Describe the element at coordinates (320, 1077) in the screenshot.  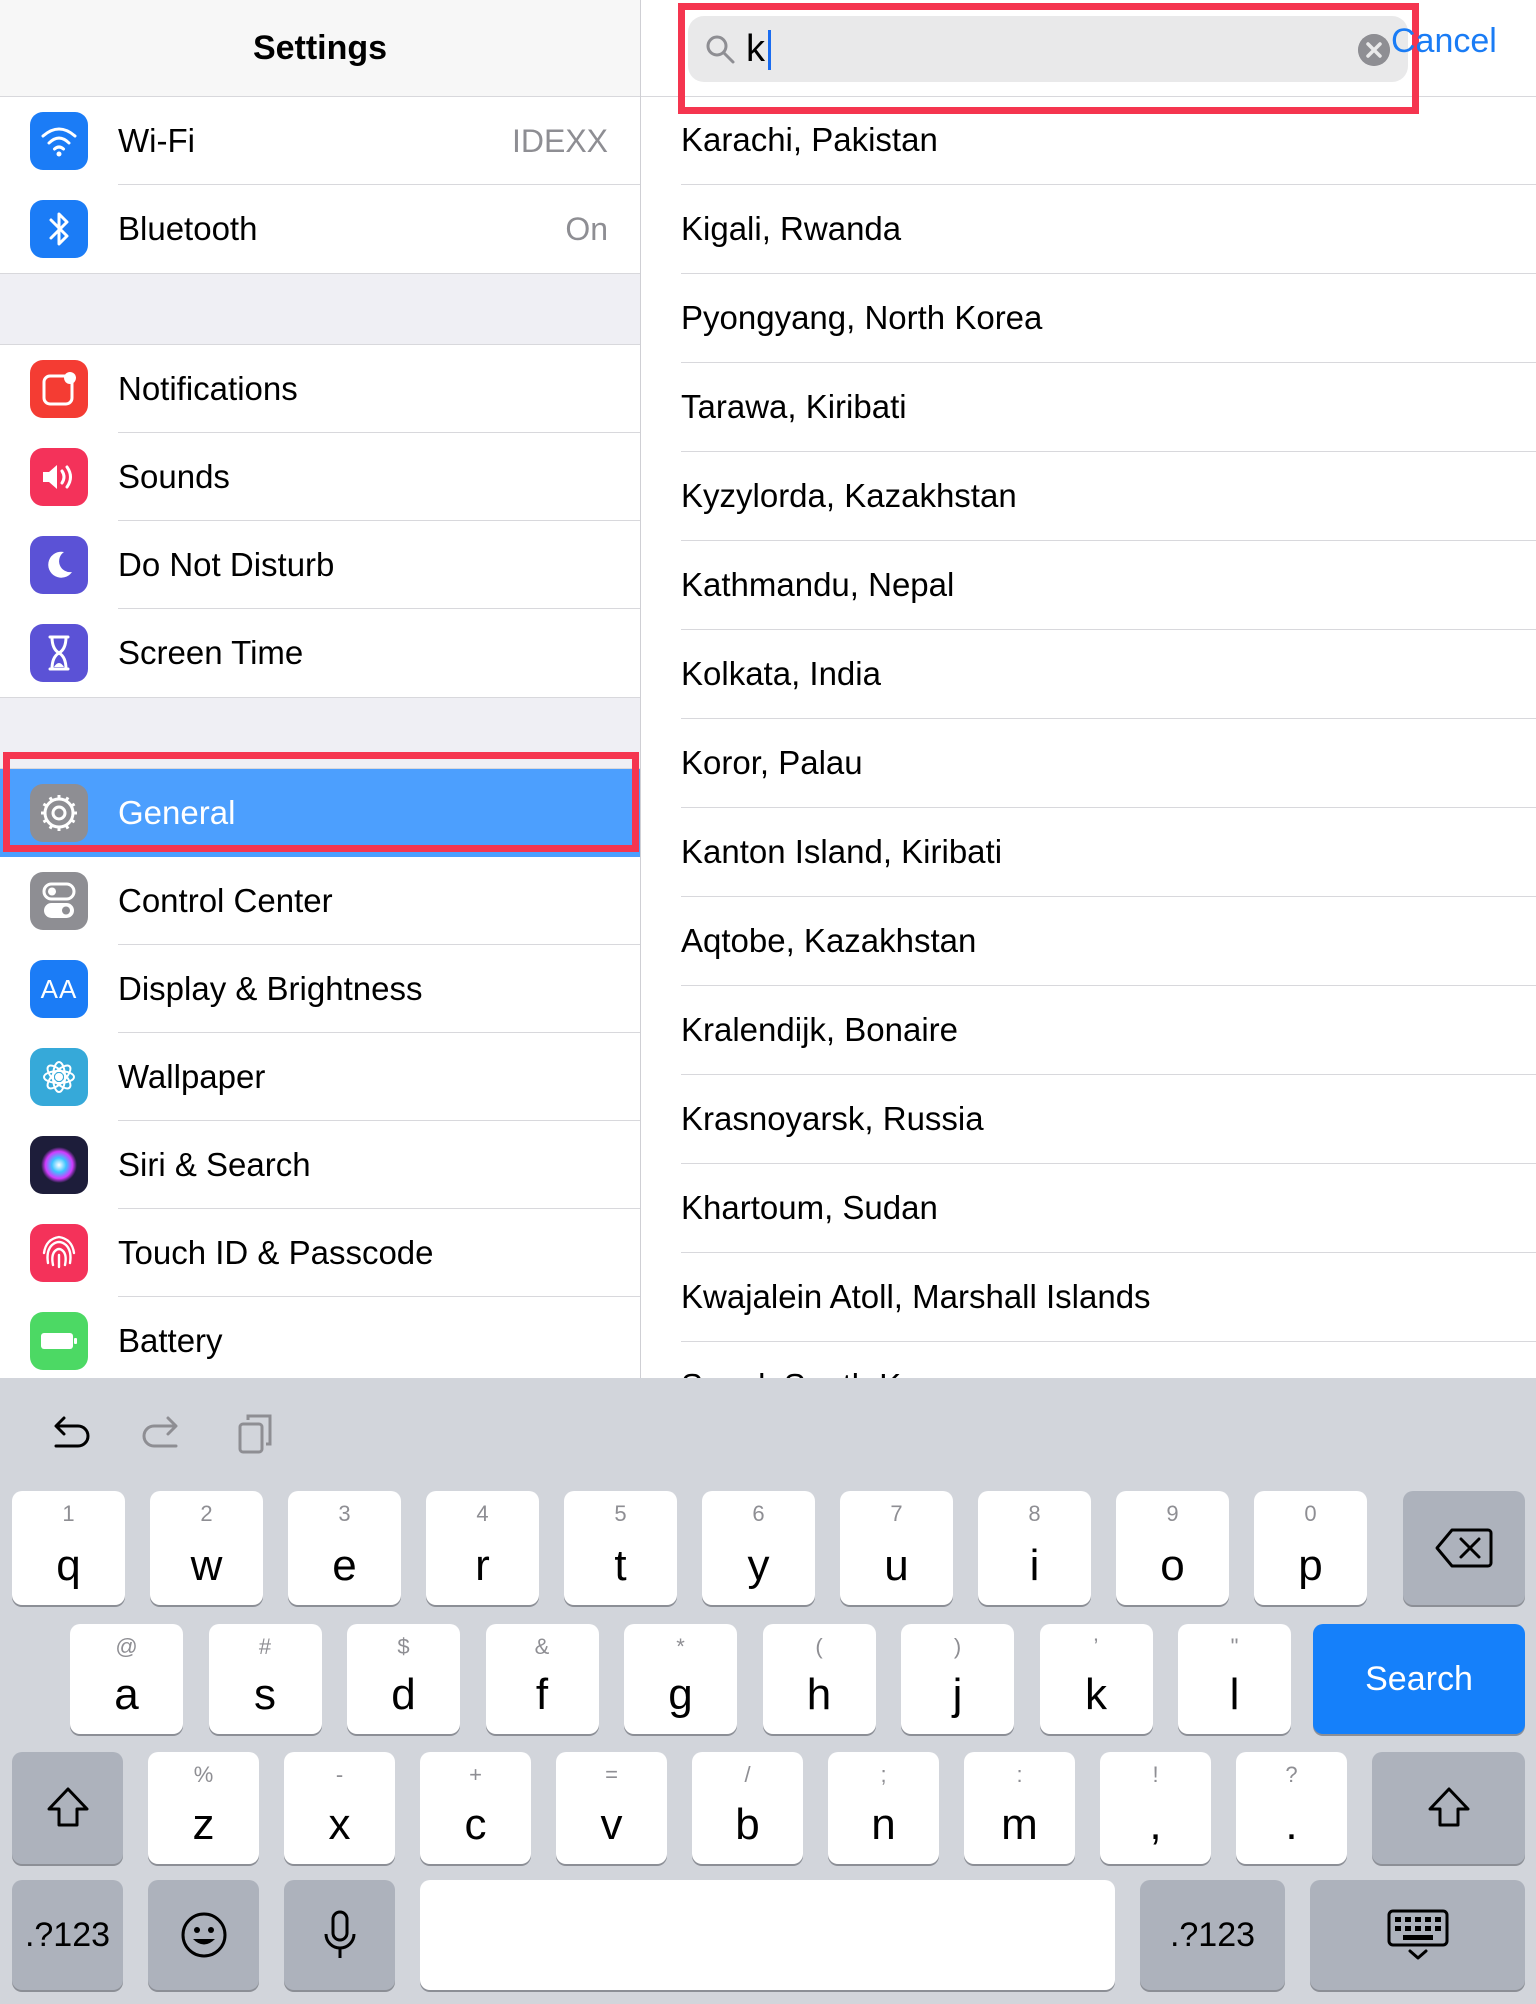
I see `sidebar-item-wallpaper: Wallpaper` at that location.